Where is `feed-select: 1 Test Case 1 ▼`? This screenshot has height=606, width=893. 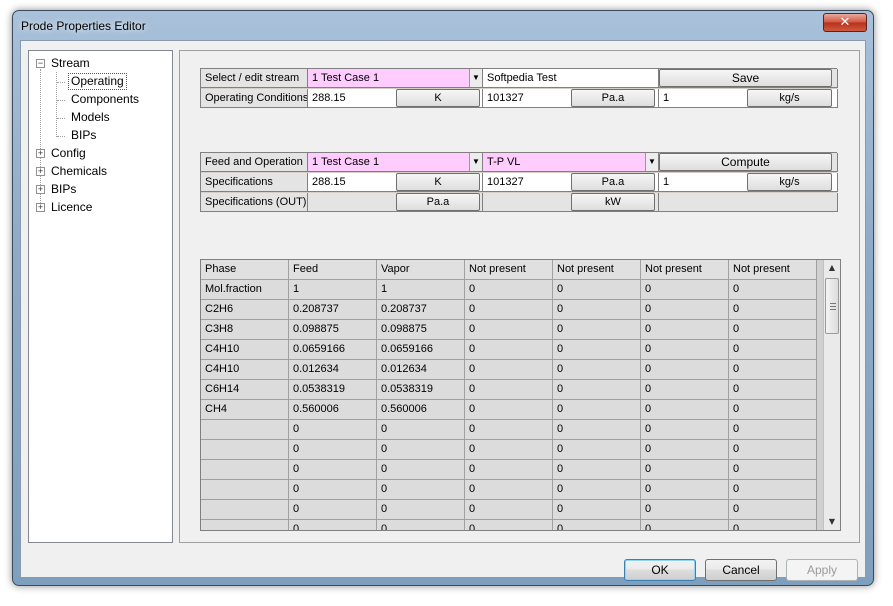 feed-select: 1 Test Case 1 ▼ is located at coordinates (395, 162).